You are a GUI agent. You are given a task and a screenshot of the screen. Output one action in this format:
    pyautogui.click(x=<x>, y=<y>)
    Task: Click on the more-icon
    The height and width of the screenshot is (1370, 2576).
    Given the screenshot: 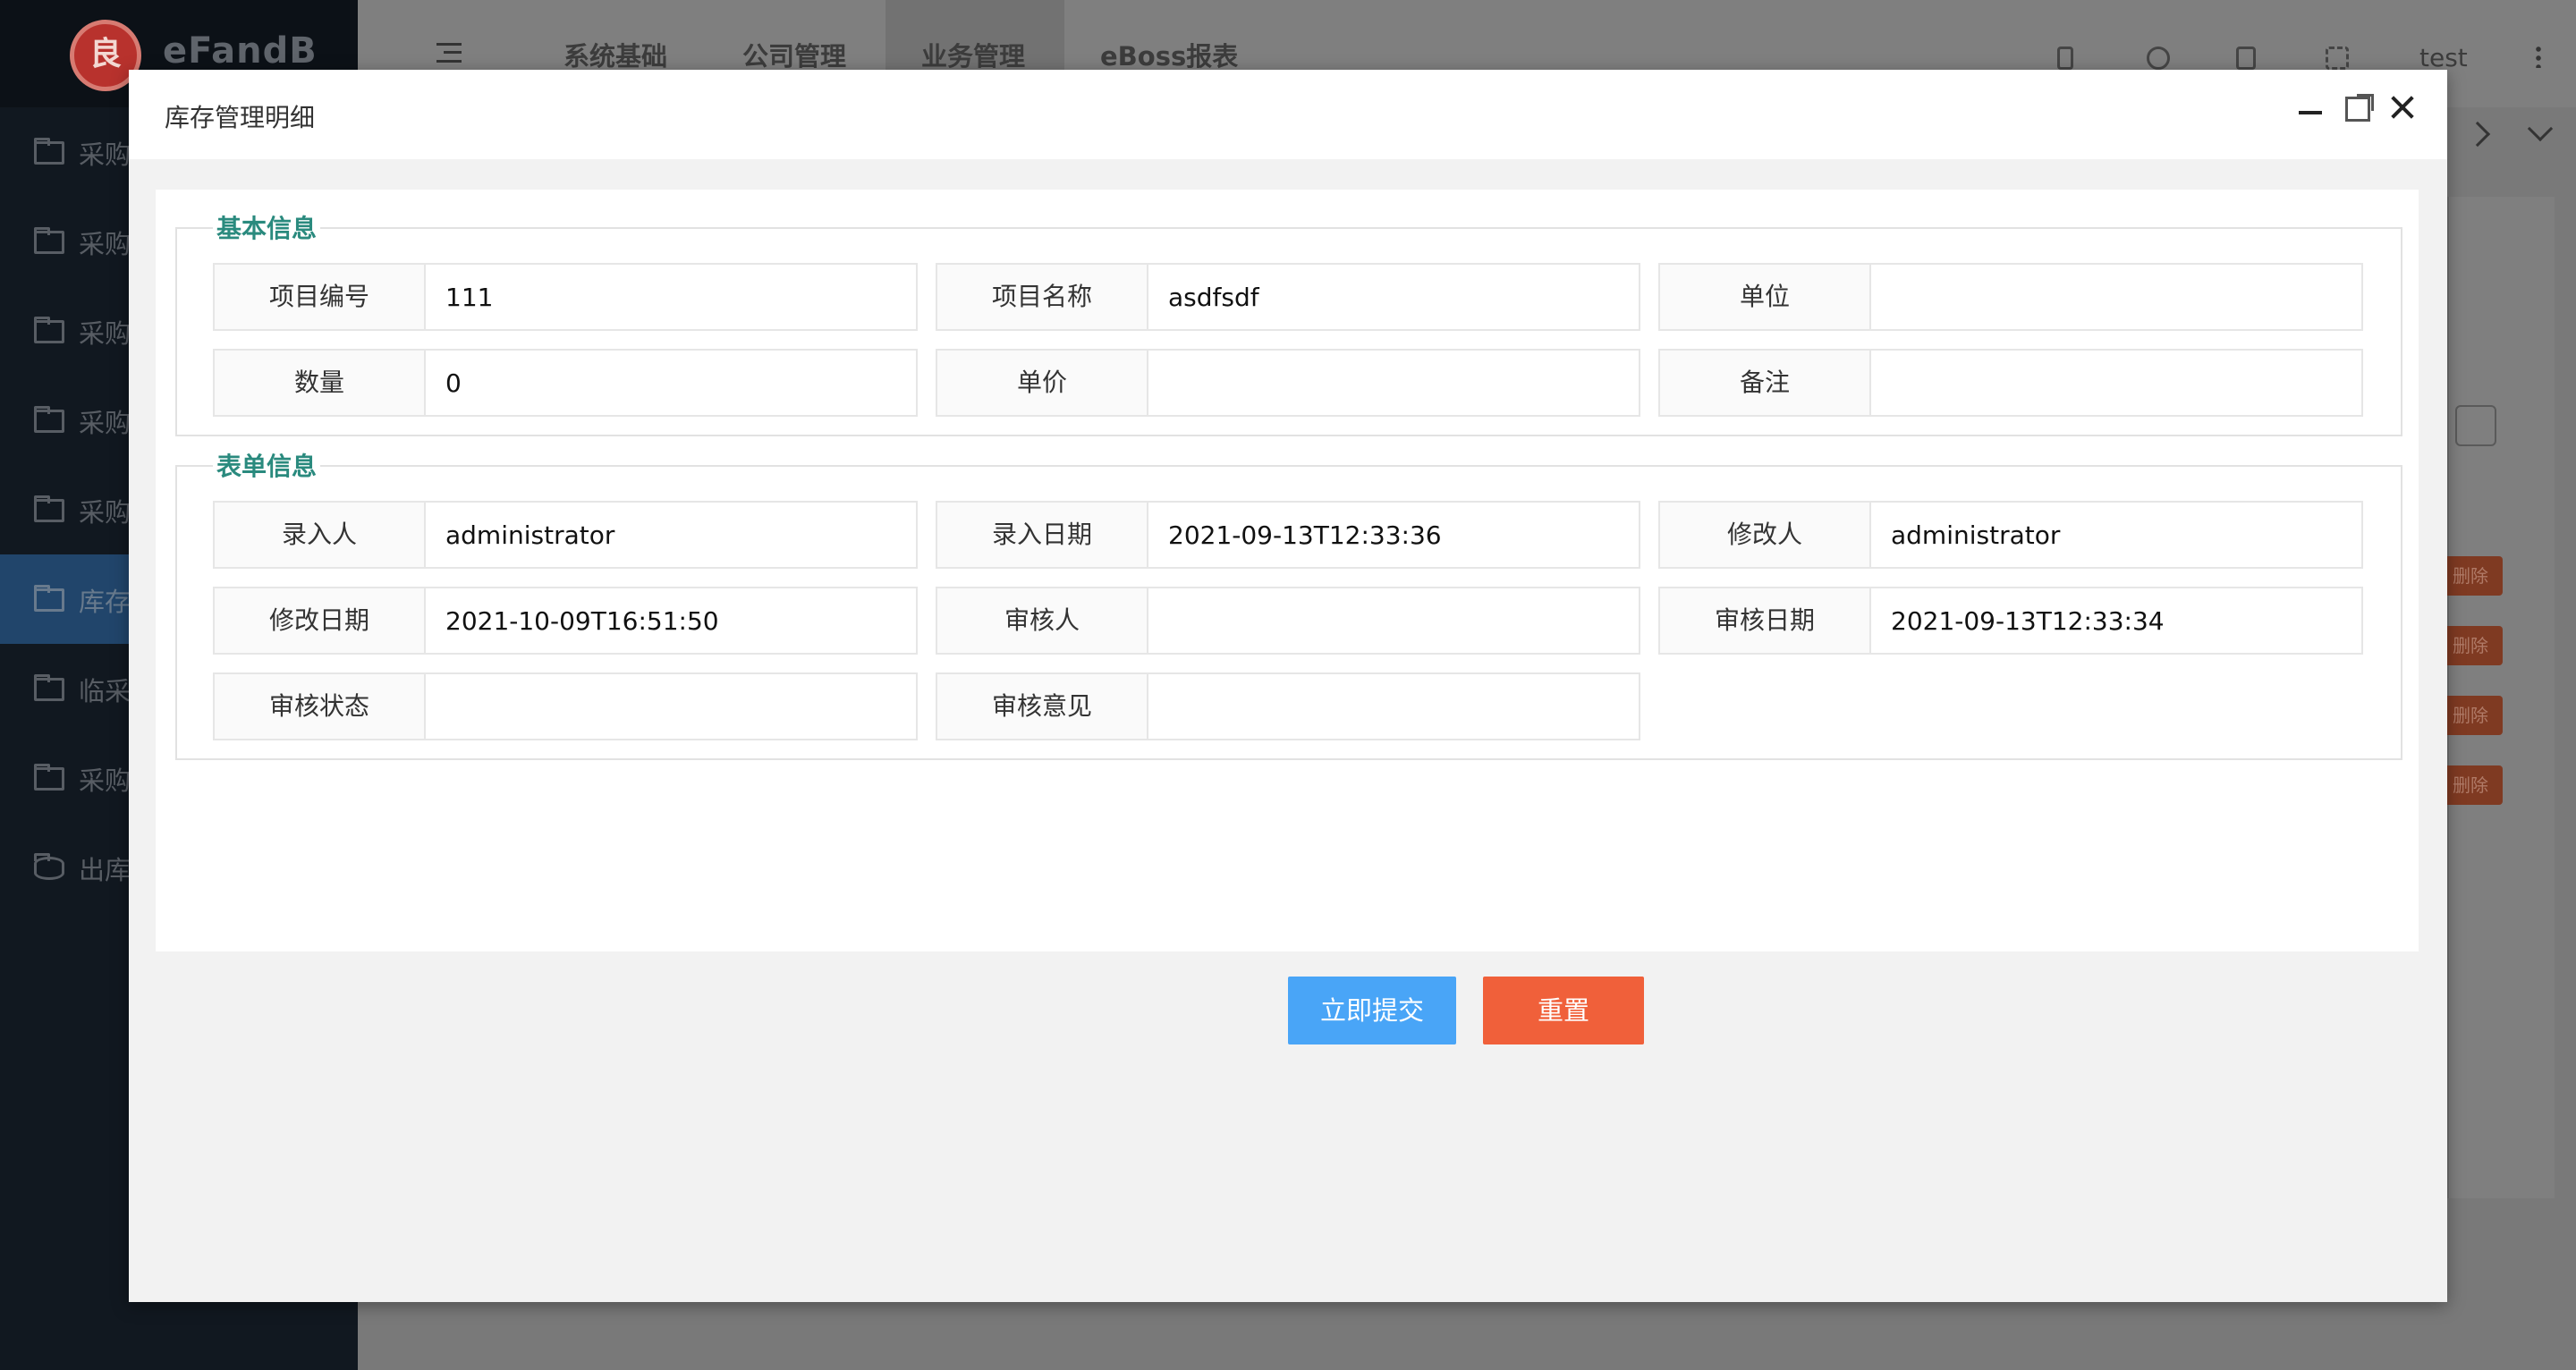 What is the action you would take?
    pyautogui.click(x=2538, y=56)
    